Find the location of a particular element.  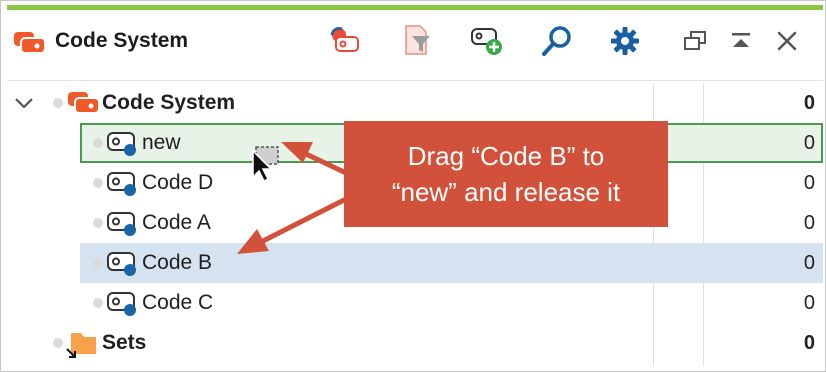

tree-row-label: Code B is located at coordinates (177, 262).